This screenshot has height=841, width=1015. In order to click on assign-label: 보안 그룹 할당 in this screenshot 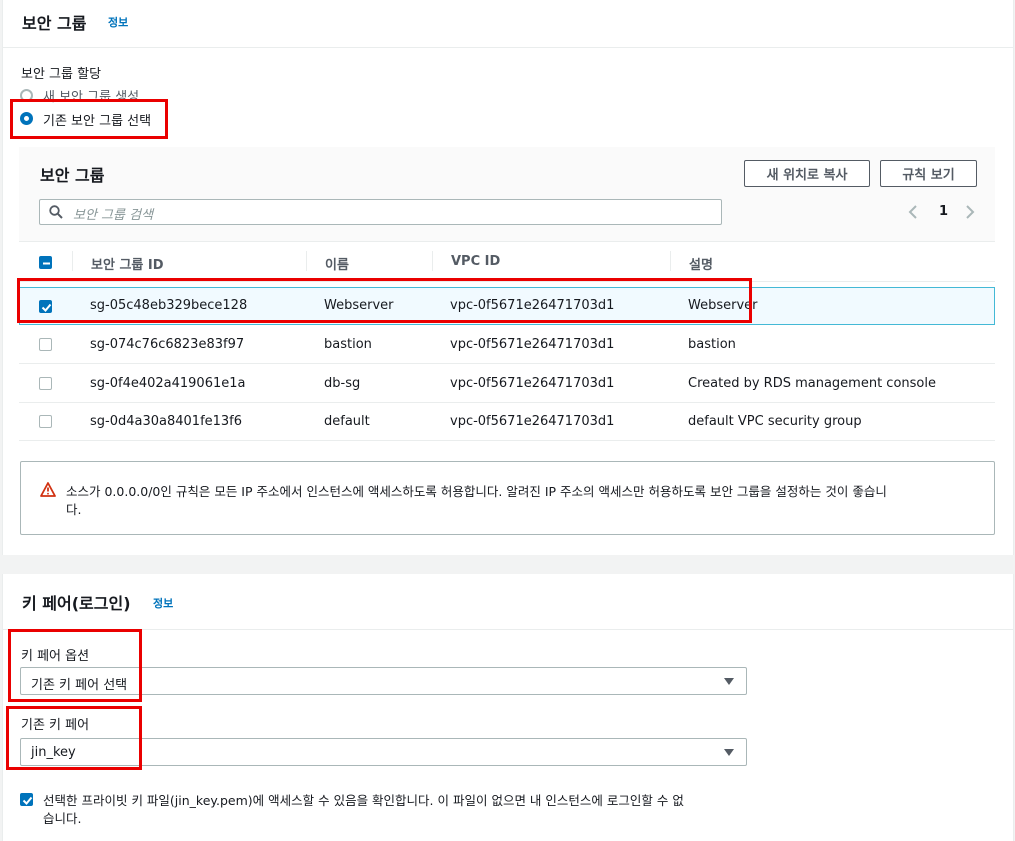, I will do `click(61, 74)`.